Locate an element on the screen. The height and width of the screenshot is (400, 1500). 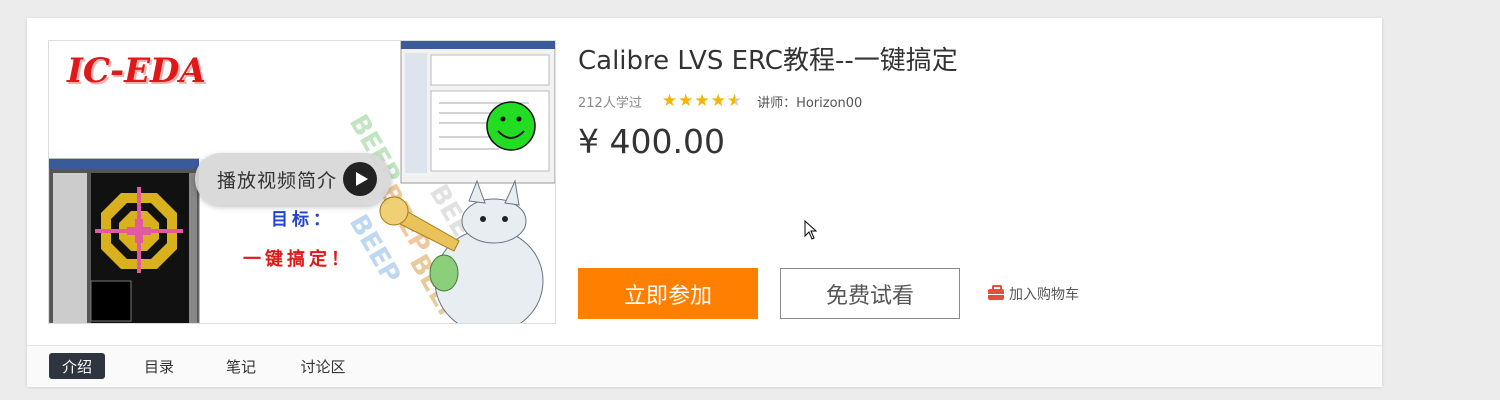
course-price: ¥ 400.00 is located at coordinates (651, 141).